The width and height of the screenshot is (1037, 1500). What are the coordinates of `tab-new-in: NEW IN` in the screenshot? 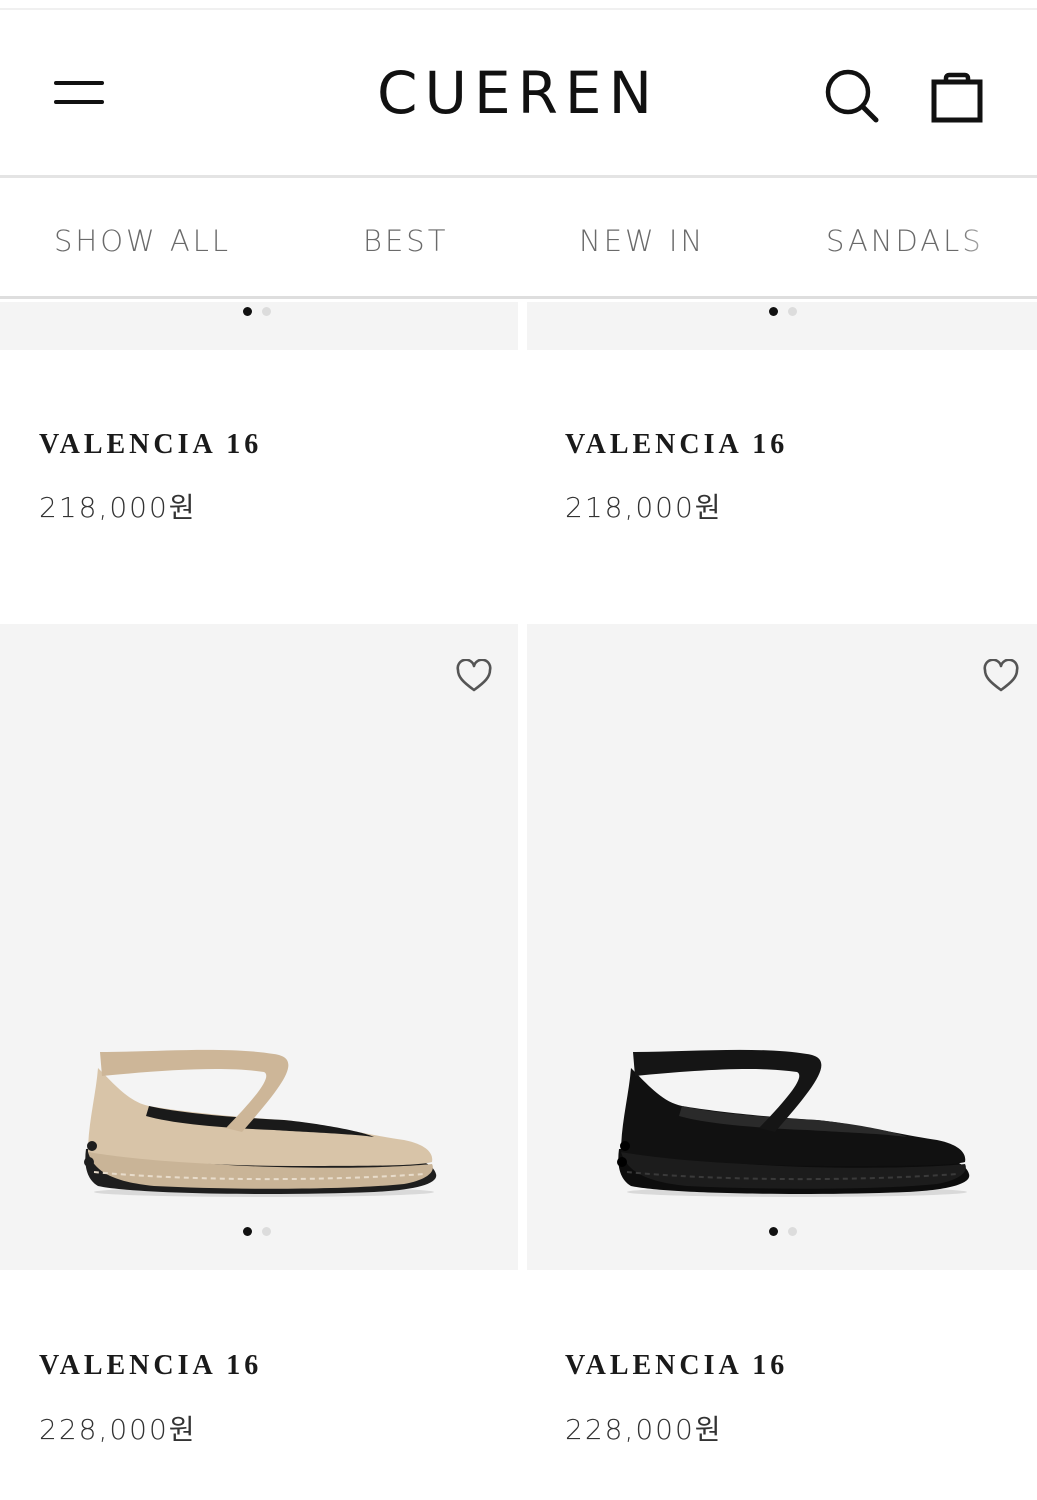 It's located at (642, 238).